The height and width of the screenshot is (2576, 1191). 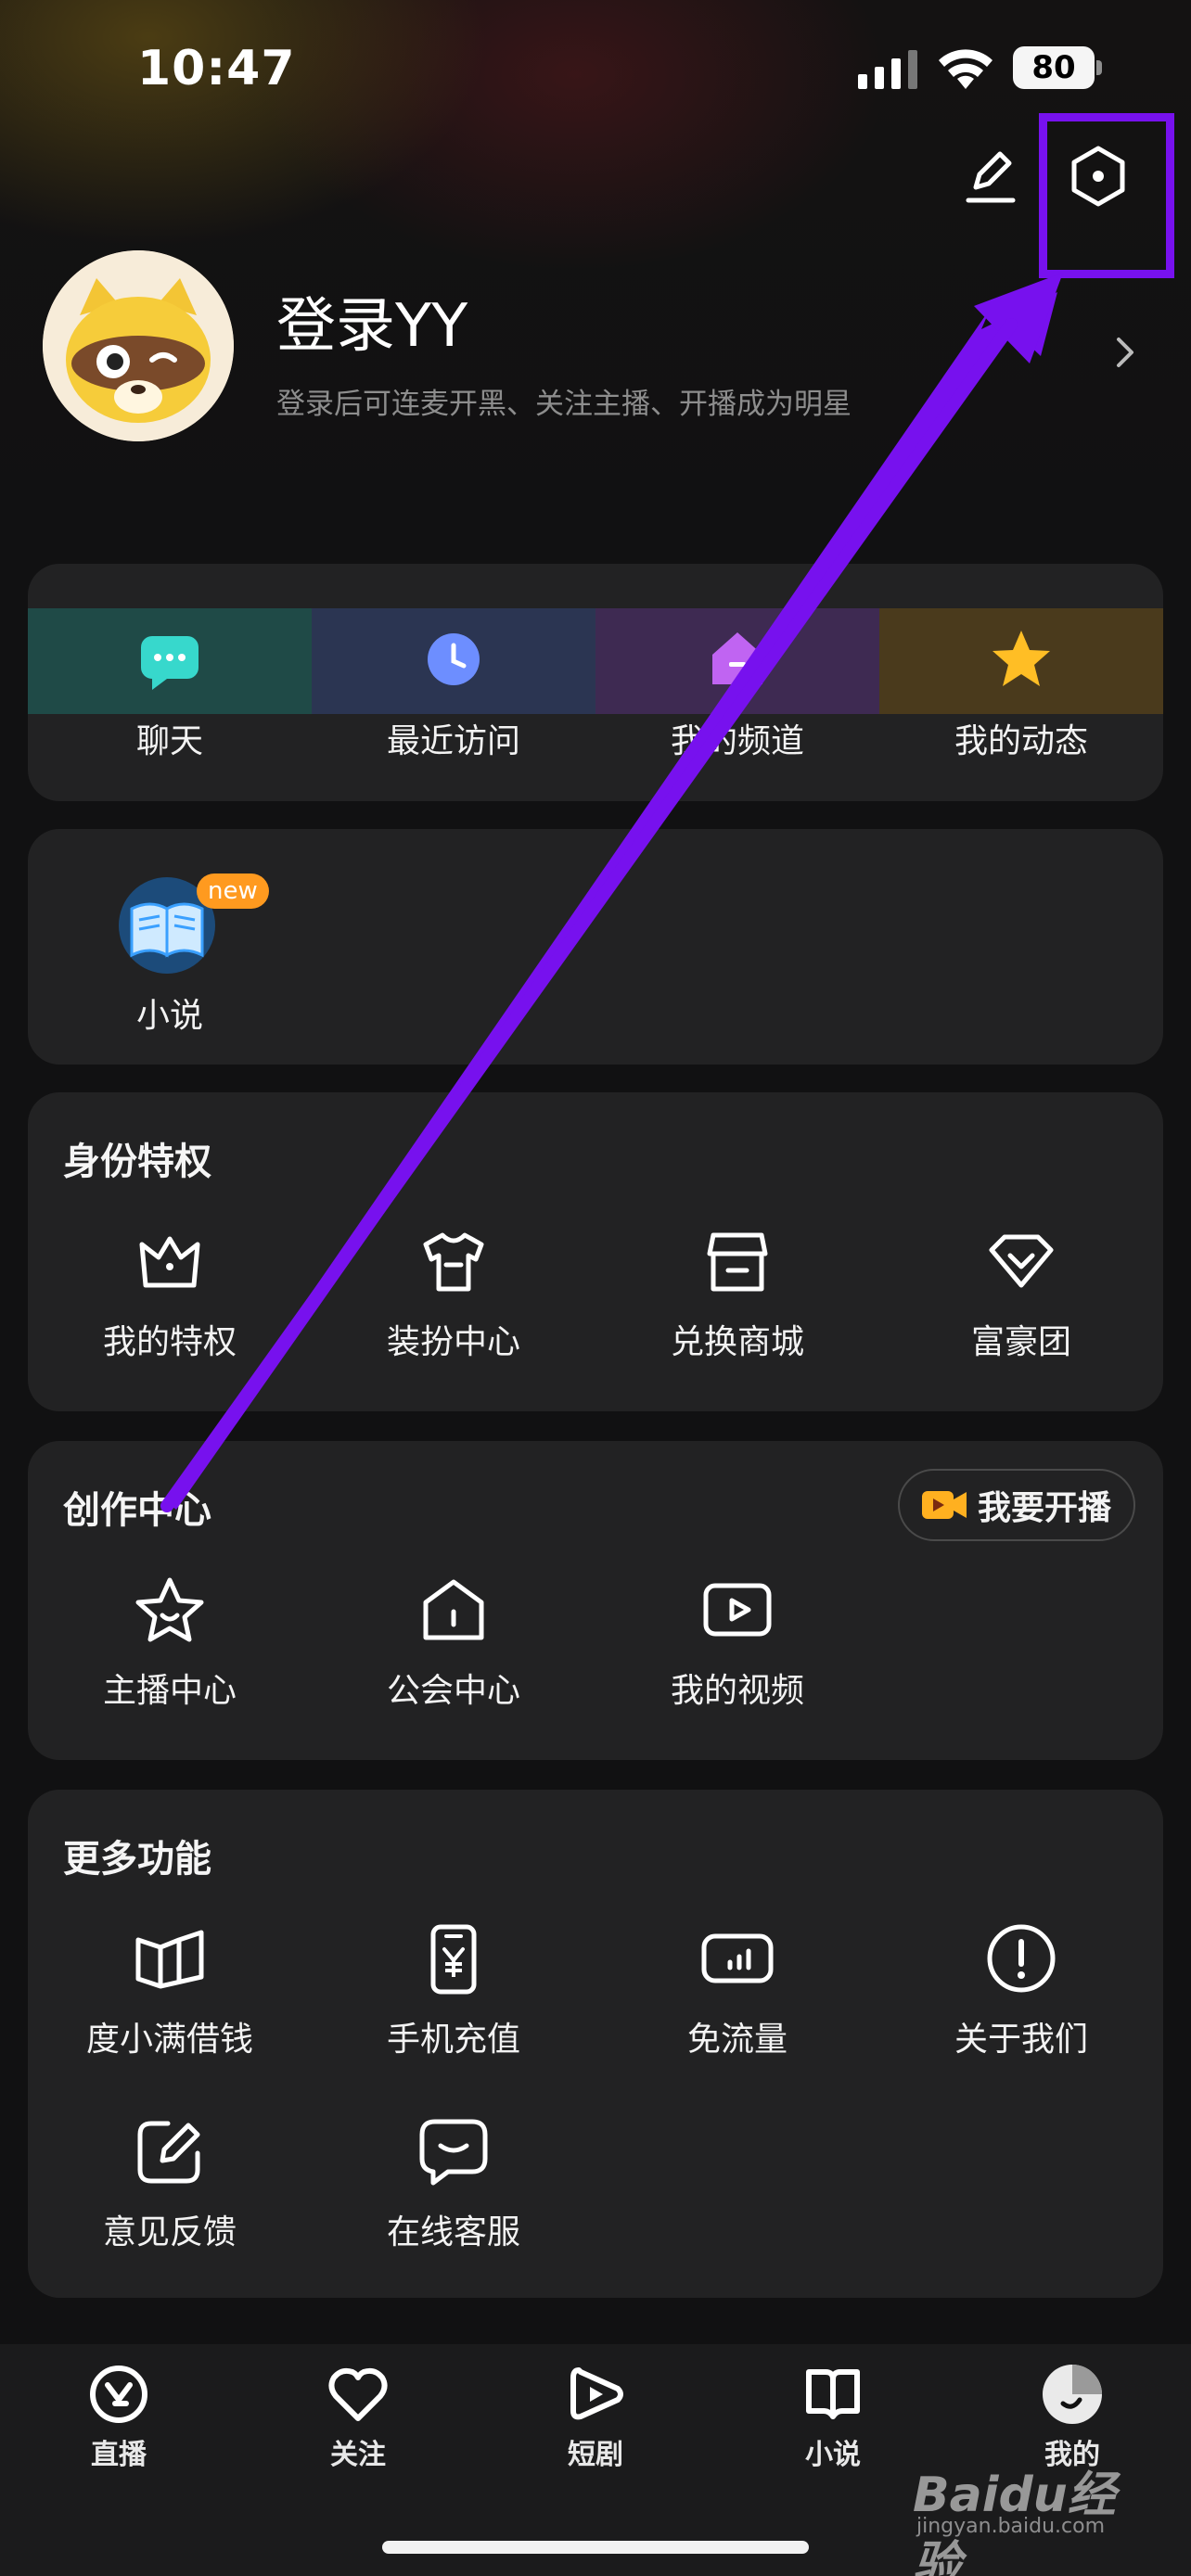 I want to click on tab-live: 直播, so click(x=119, y=2418).